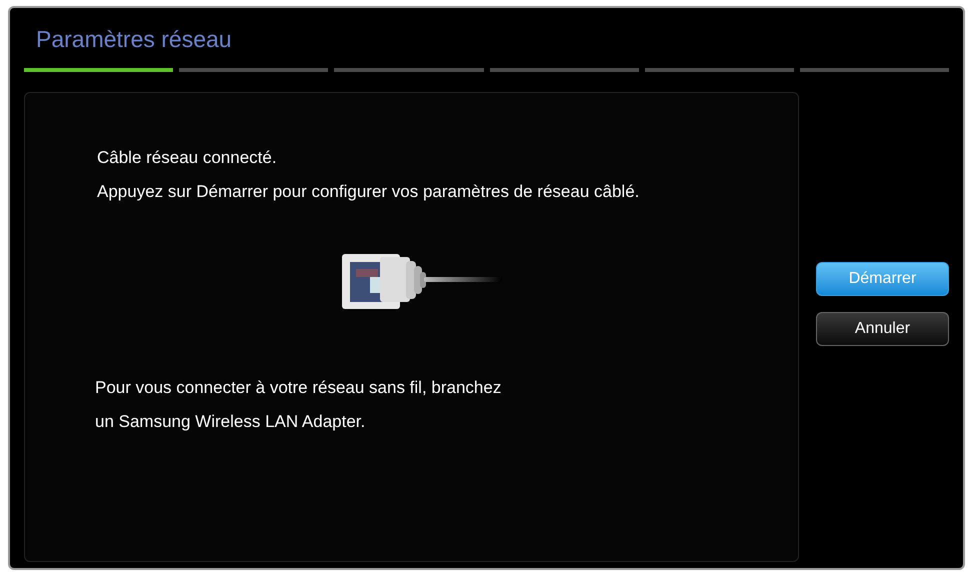 The height and width of the screenshot is (573, 971). Describe the element at coordinates (134, 39) in the screenshot. I see `window-title: Paramètres réseau` at that location.